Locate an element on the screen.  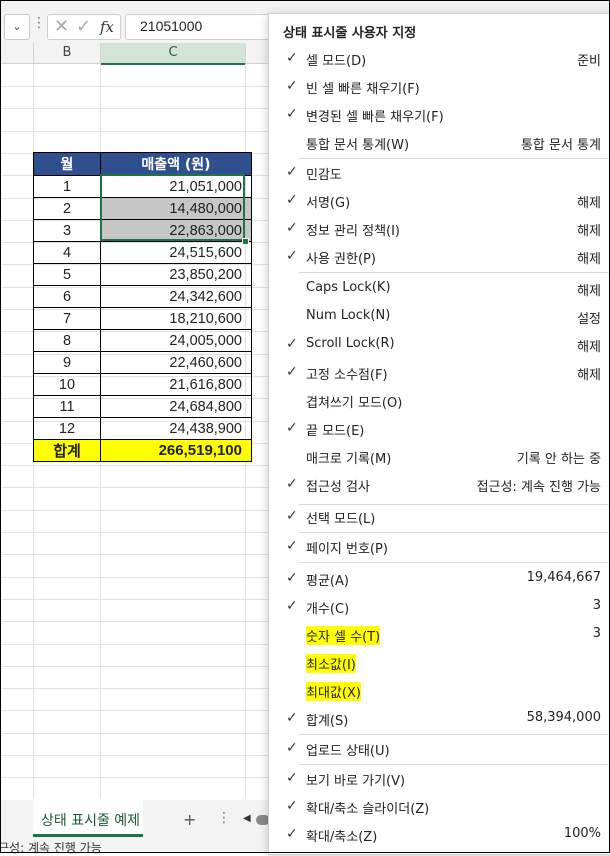
menu-item: ✓ 확대/축소 슬라이더(Z) is located at coordinates (439, 806).